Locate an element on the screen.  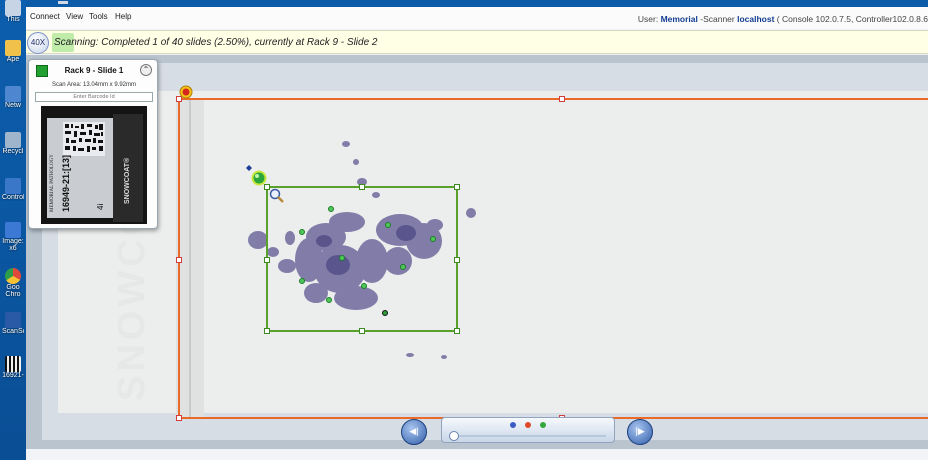
menu-view: View is located at coordinates (74, 16).